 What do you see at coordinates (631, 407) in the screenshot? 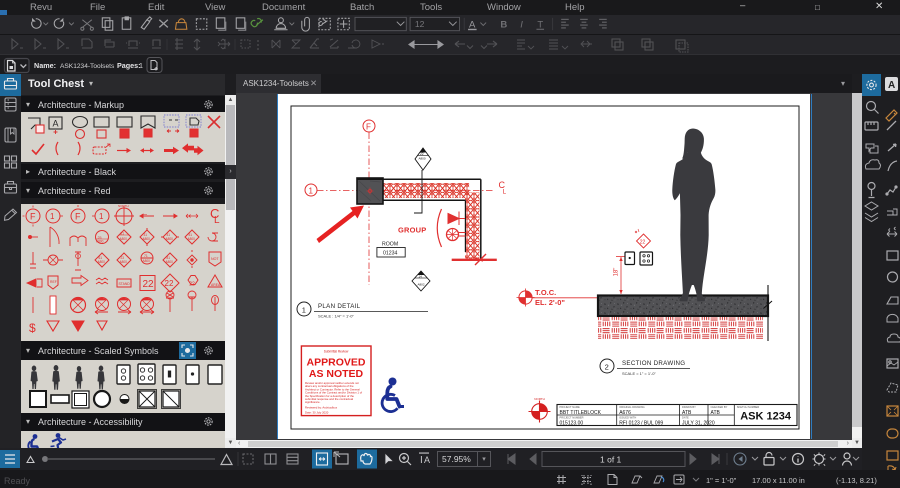
I see `svg-text: ORIGINAL DRAWING` at bounding box center [631, 407].